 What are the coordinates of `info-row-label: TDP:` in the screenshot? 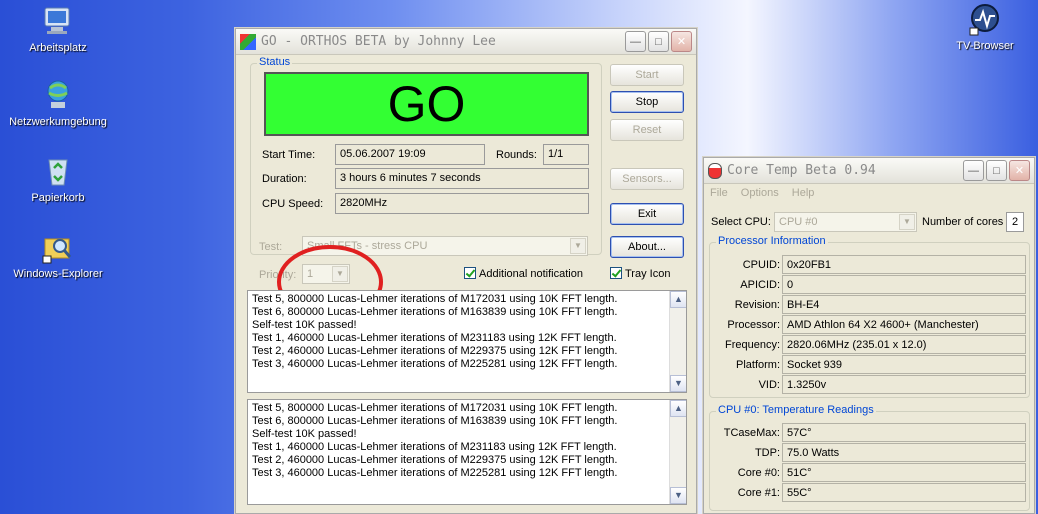 It's located at (767, 453).